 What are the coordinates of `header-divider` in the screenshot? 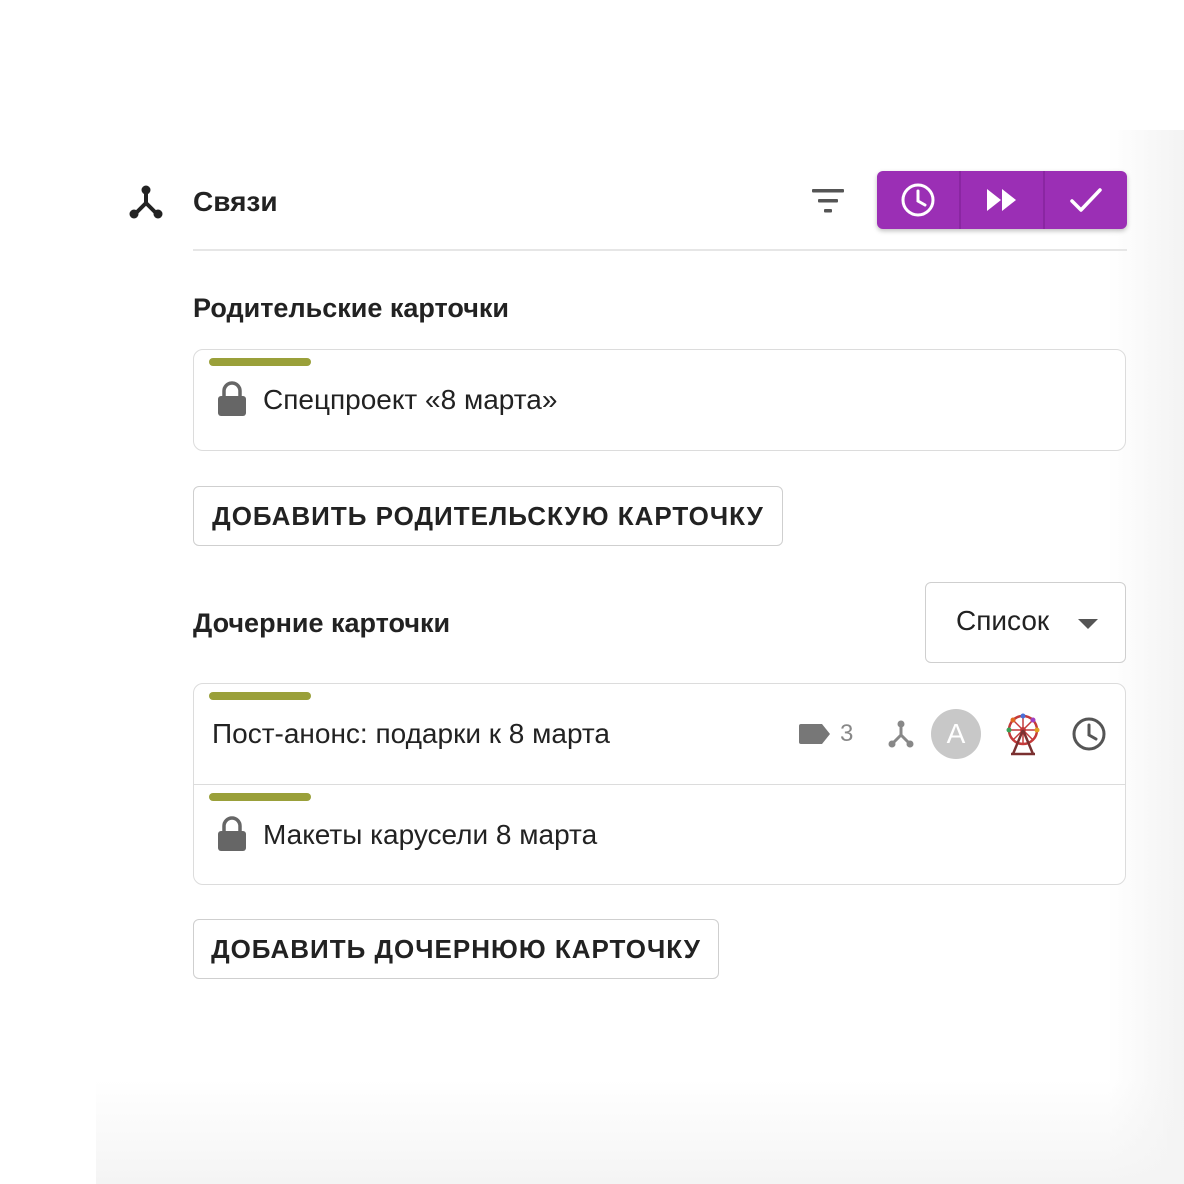 It's located at (660, 250).